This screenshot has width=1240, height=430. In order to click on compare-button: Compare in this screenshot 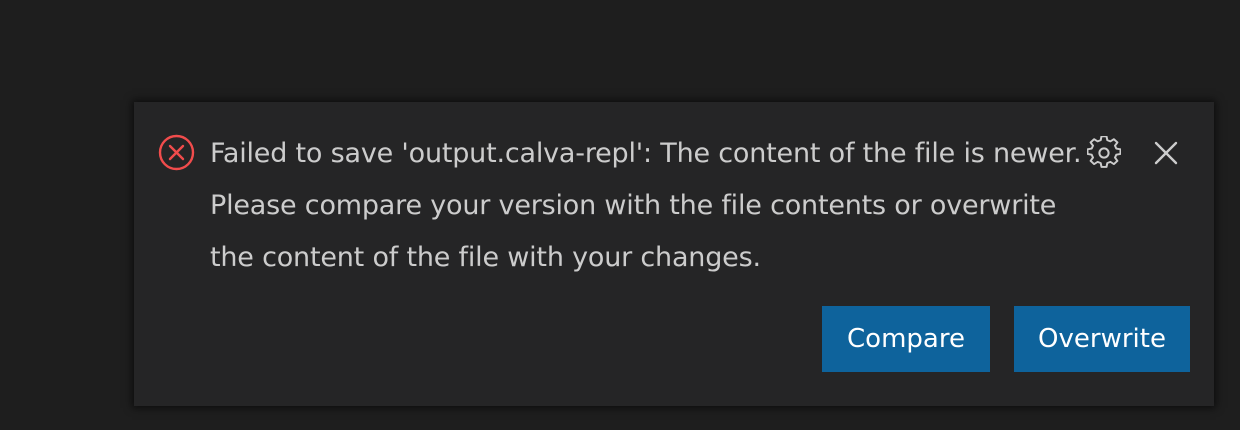, I will do `click(906, 339)`.